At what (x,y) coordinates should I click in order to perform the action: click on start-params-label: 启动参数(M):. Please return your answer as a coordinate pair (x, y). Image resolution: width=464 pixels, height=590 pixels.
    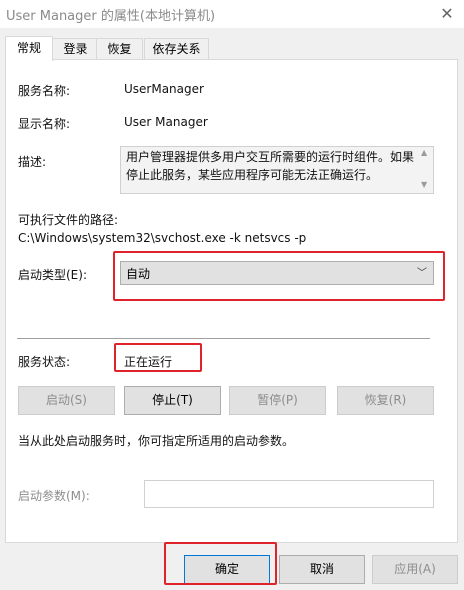
    Looking at the image, I should click on (54, 496).